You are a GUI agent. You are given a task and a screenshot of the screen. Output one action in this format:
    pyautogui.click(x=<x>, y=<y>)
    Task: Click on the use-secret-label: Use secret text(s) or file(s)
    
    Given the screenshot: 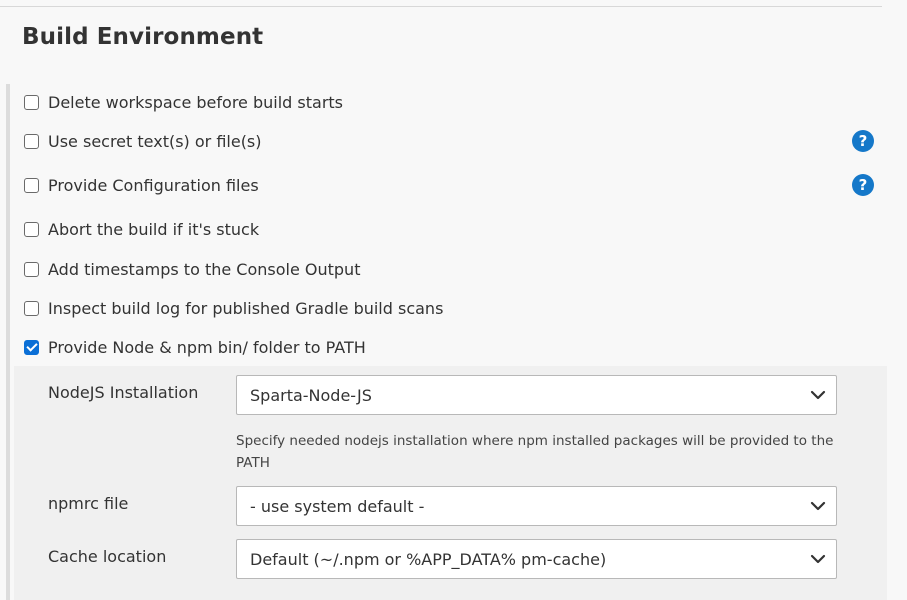 What is the action you would take?
    pyautogui.click(x=155, y=141)
    